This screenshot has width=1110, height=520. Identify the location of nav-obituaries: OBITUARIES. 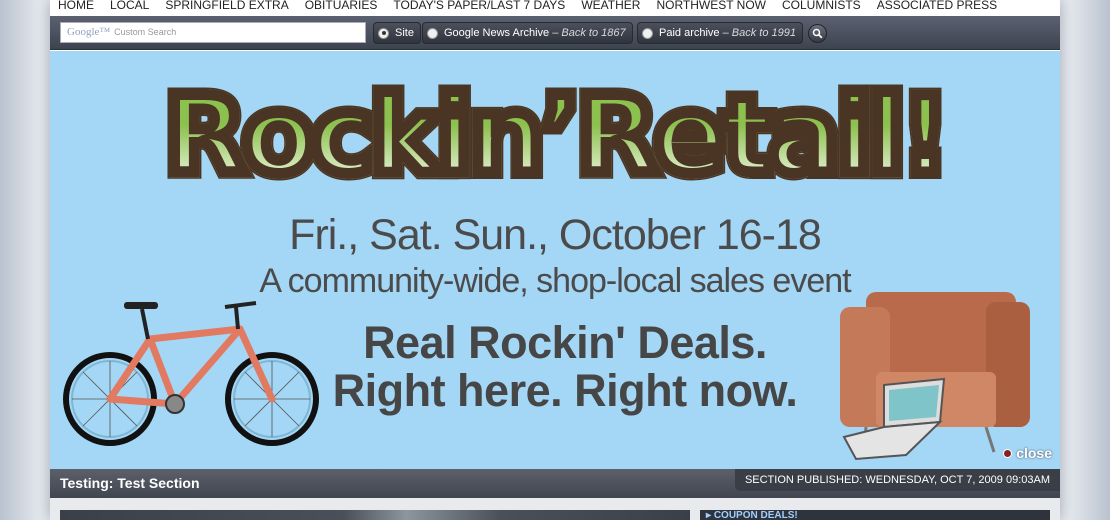
(341, 6).